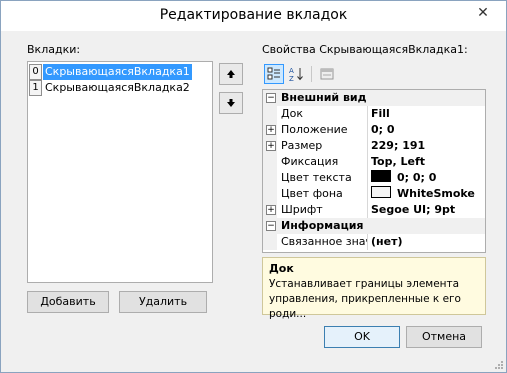 The width and height of the screenshot is (507, 373). Describe the element at coordinates (163, 302) in the screenshot. I see `delete-tab-button: Удалить` at that location.